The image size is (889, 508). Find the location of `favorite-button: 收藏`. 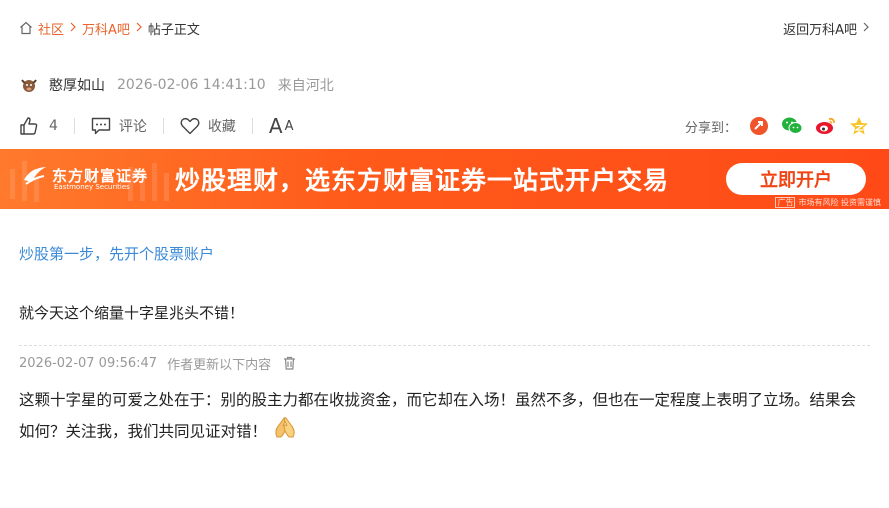

favorite-button: 收藏 is located at coordinates (208, 126).